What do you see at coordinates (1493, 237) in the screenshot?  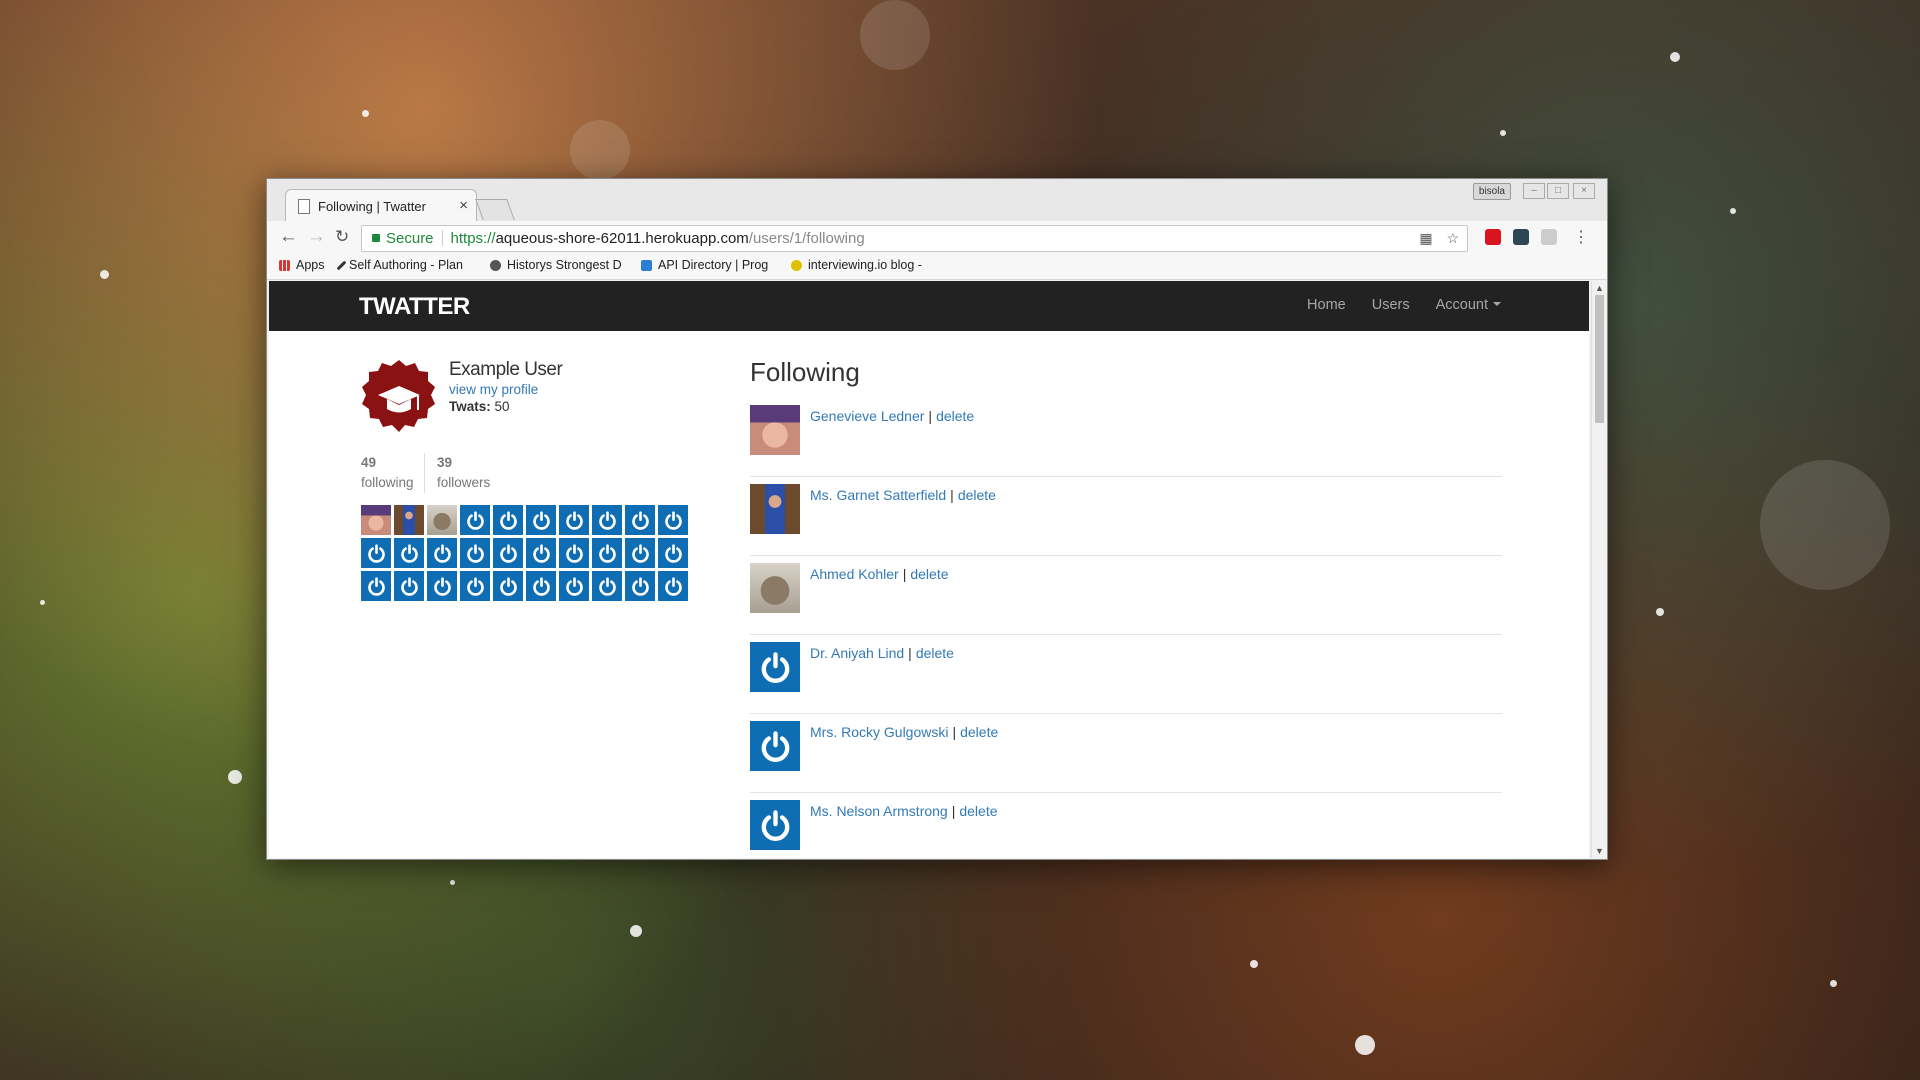 I see `adblock-icon` at bounding box center [1493, 237].